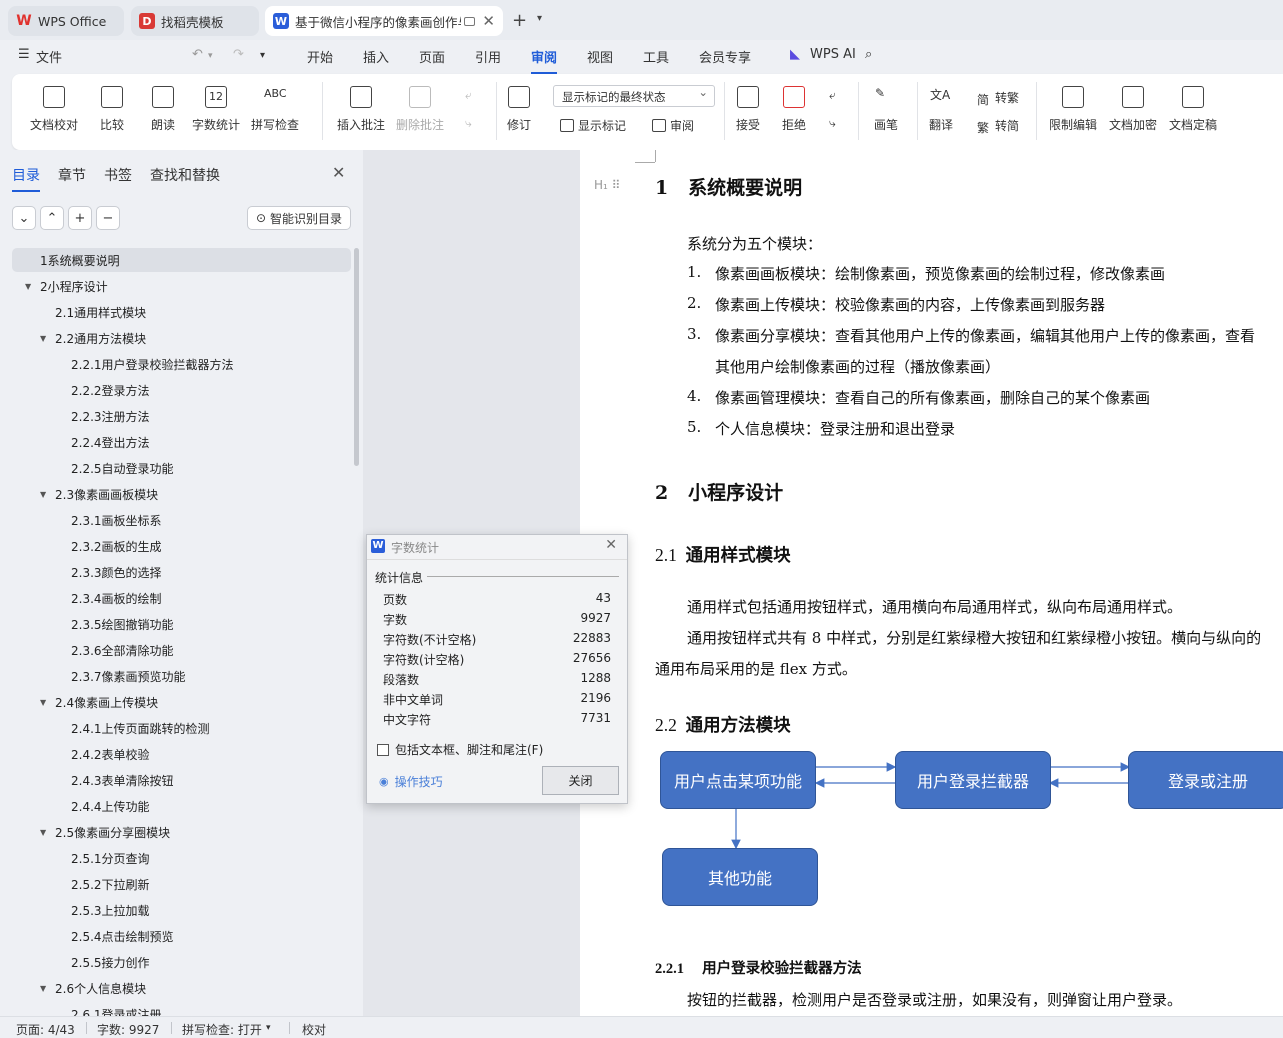 Image resolution: width=1283 pixels, height=1038 pixels. What do you see at coordinates (181, 572) in the screenshot?
I see `toc-item: 2.3.3颜色的选择` at bounding box center [181, 572].